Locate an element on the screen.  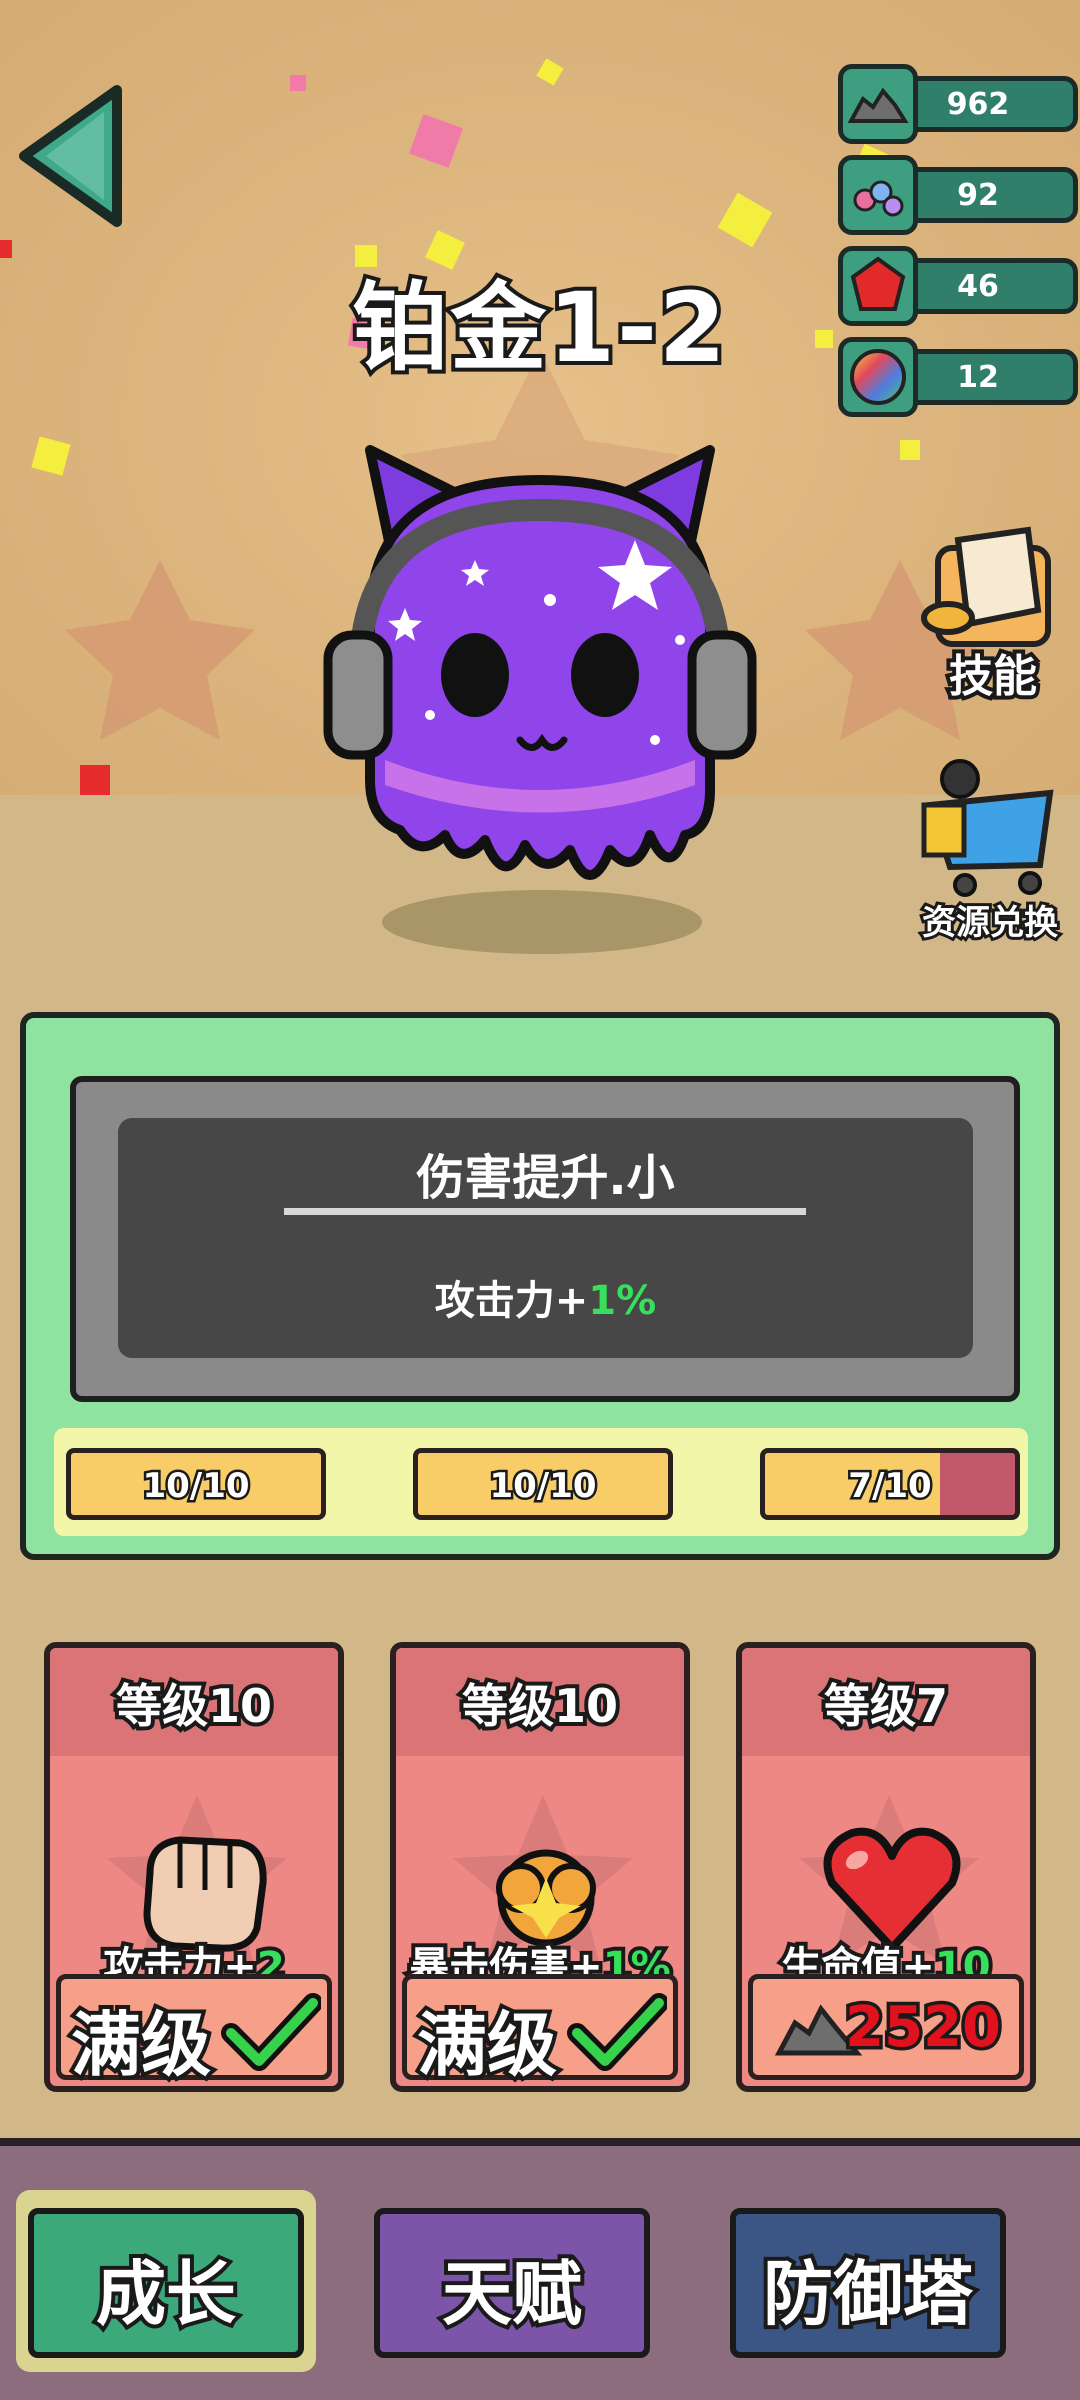
info-inner: 伤害提升.小 攻击力+1% is located at coordinates (545, 1238).